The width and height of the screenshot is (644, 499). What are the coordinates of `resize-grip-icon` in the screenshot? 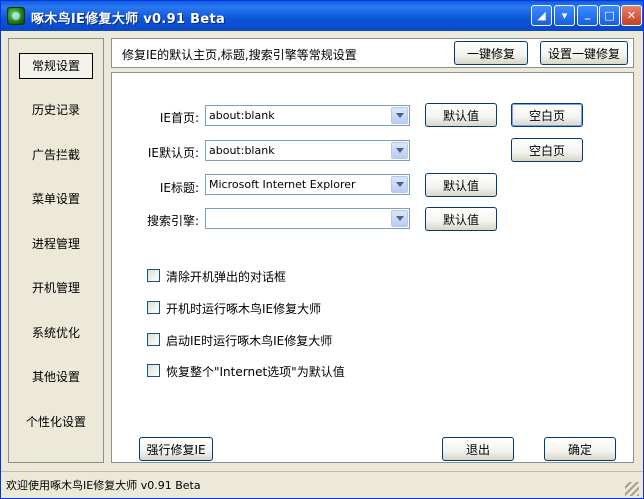 It's located at (632, 489).